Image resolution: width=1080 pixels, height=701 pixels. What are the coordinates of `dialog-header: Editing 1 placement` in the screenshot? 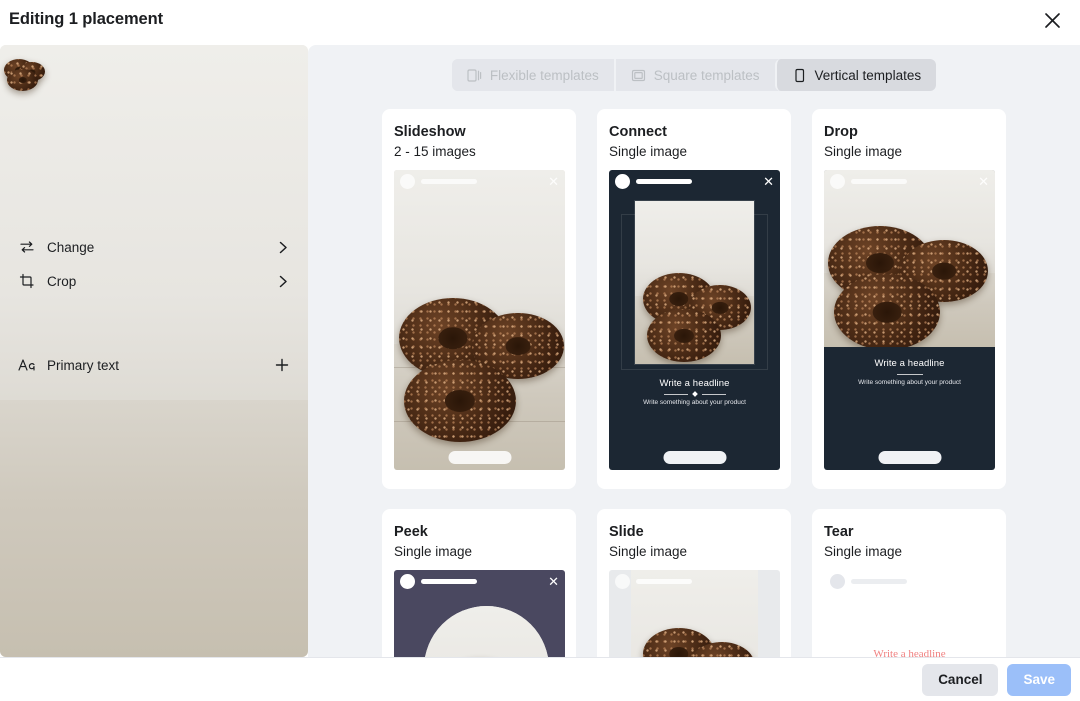 It's located at (540, 22).